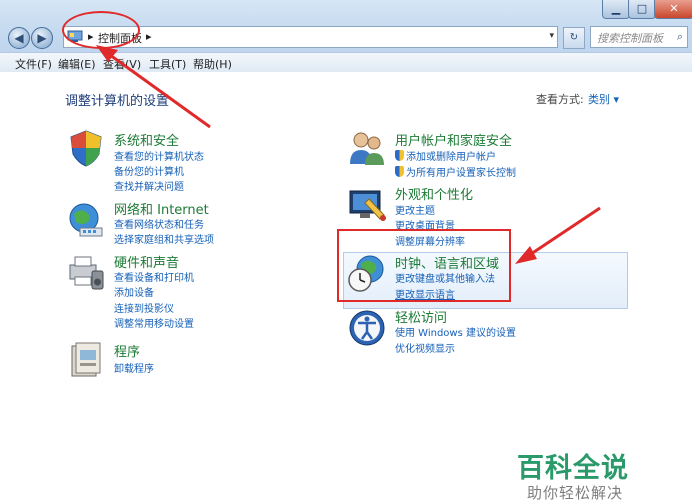 The image size is (692, 503). I want to click on network-globe-icon, so click(86, 220).